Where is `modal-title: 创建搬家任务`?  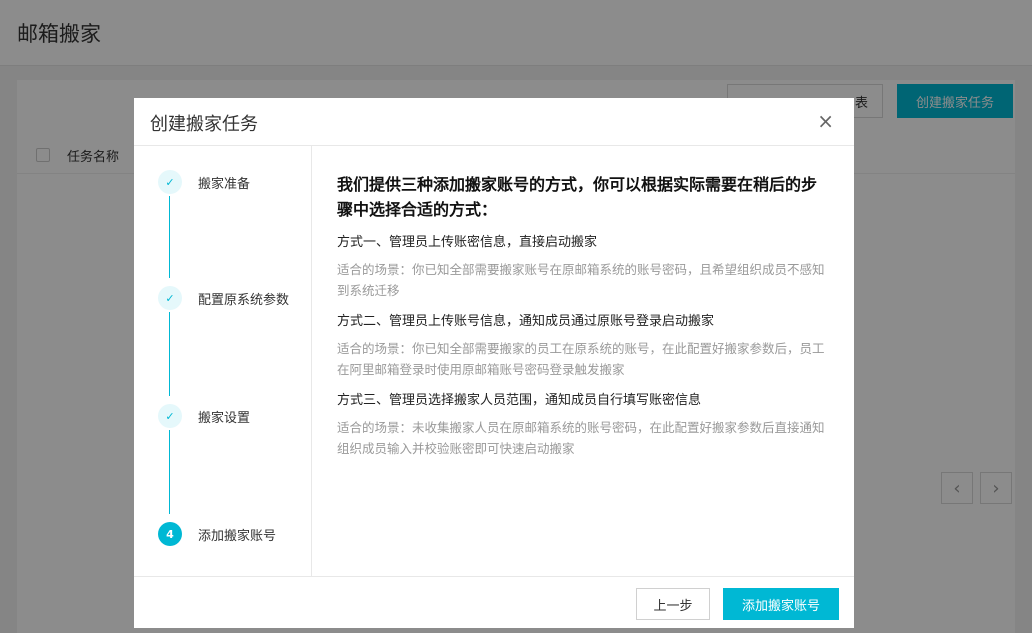 modal-title: 创建搬家任务 is located at coordinates (204, 124).